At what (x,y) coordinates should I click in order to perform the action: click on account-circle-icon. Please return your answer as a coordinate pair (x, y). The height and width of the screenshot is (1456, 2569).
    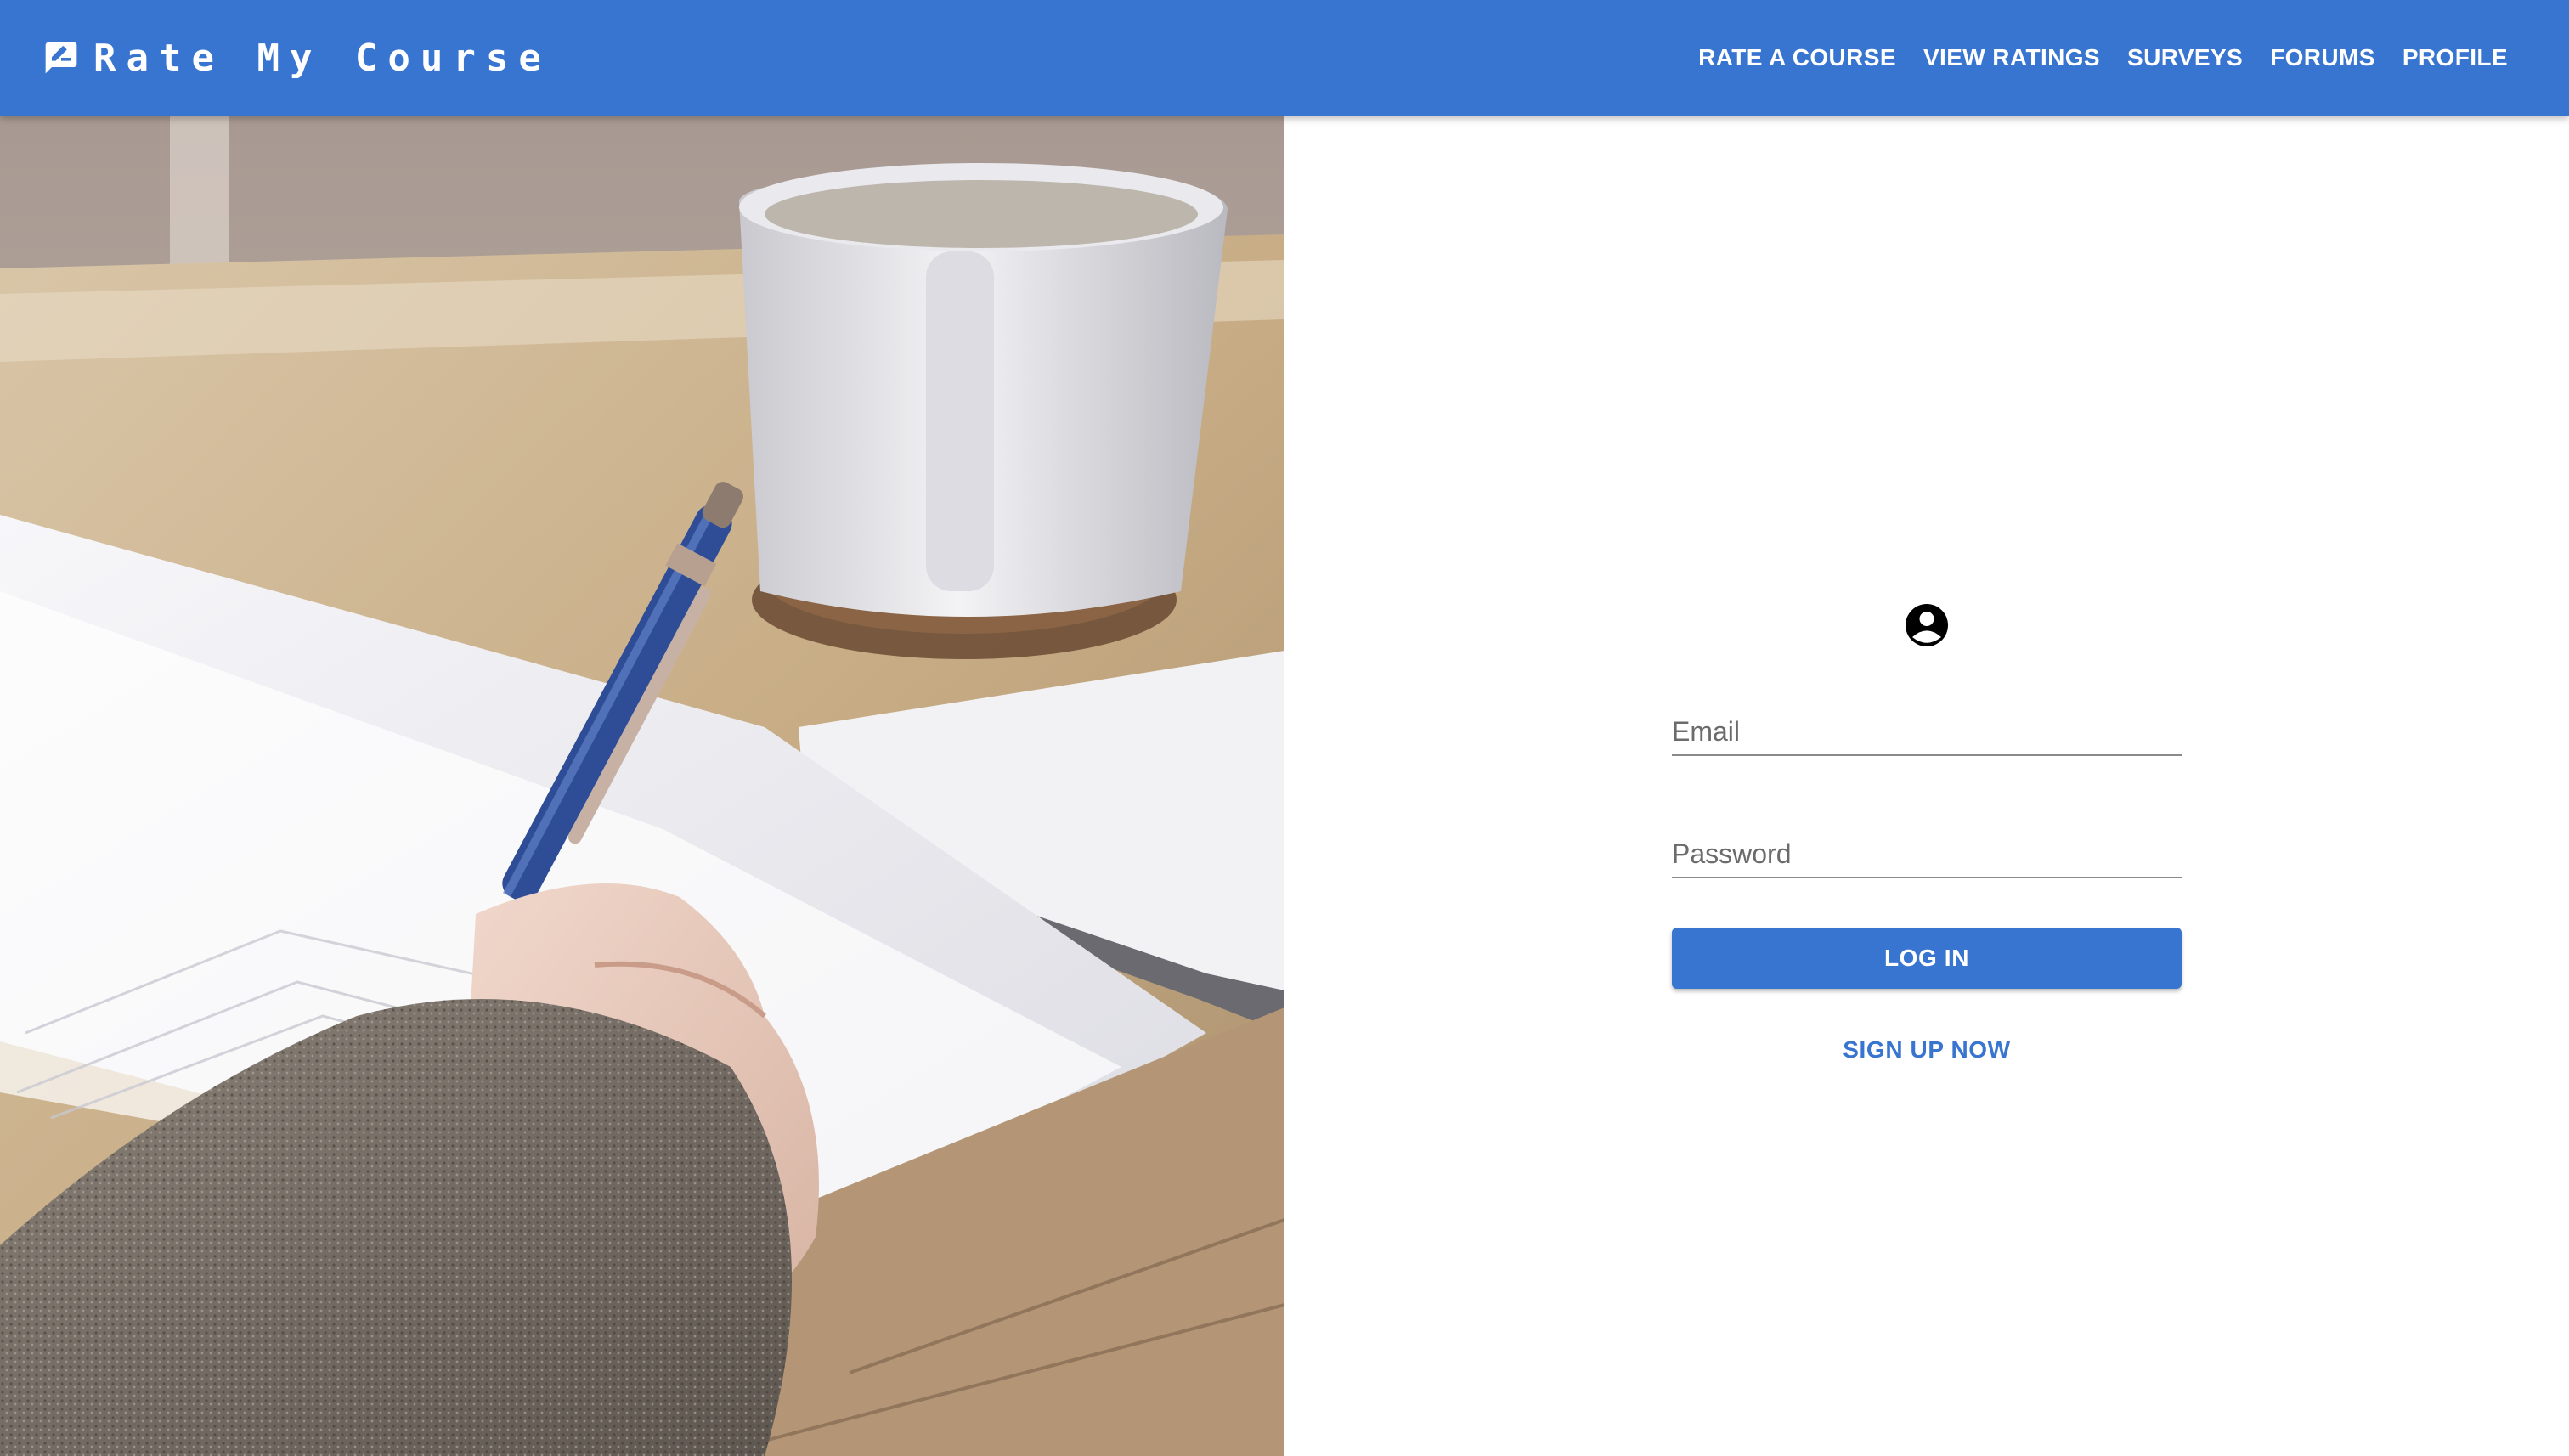
    Looking at the image, I should click on (1927, 625).